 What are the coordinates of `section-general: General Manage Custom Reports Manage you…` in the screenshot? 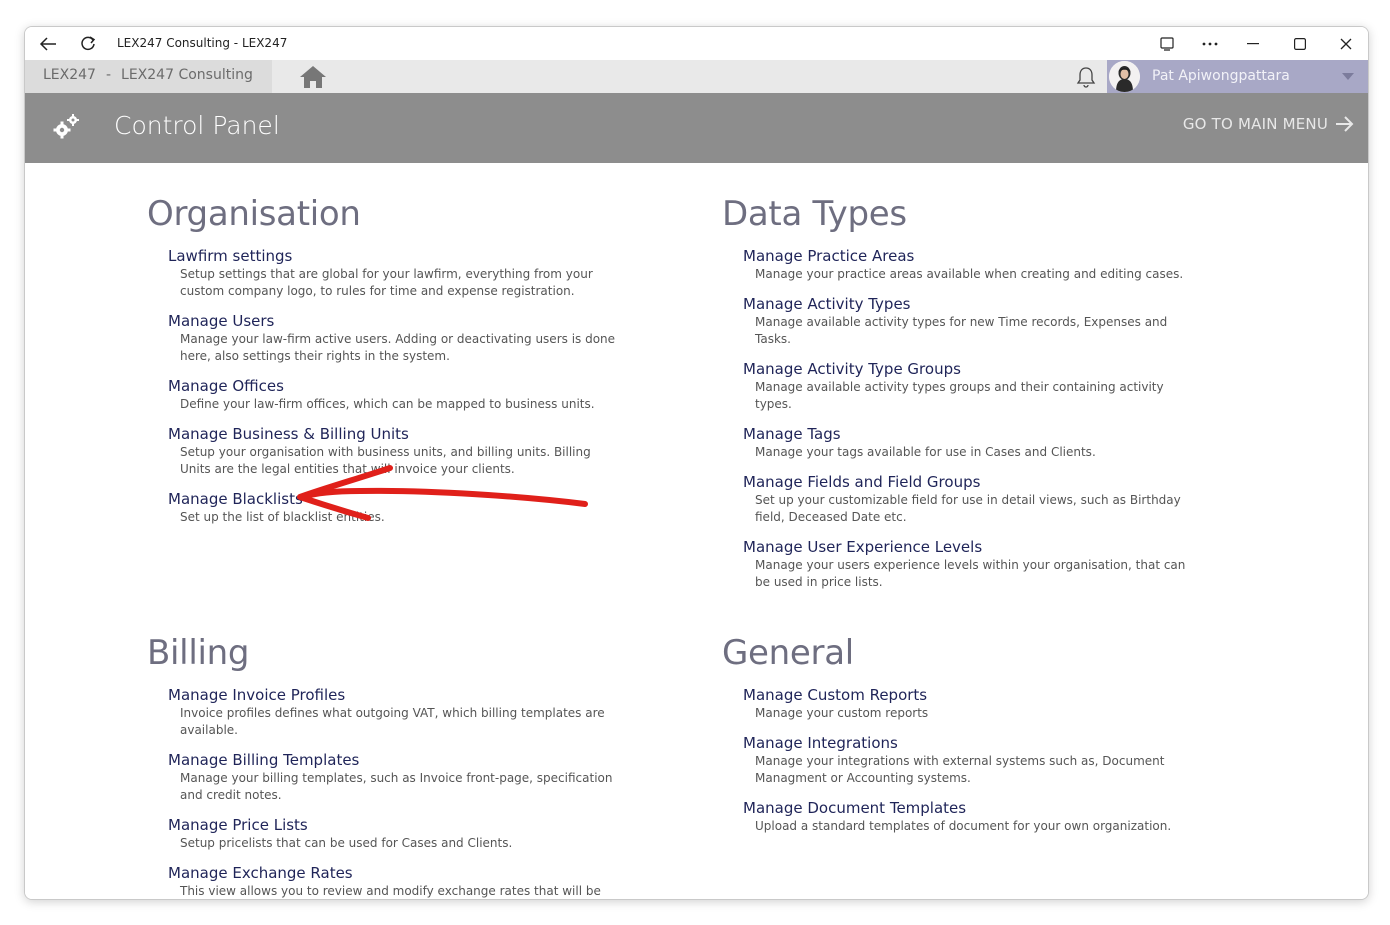 It's located at (957, 734).